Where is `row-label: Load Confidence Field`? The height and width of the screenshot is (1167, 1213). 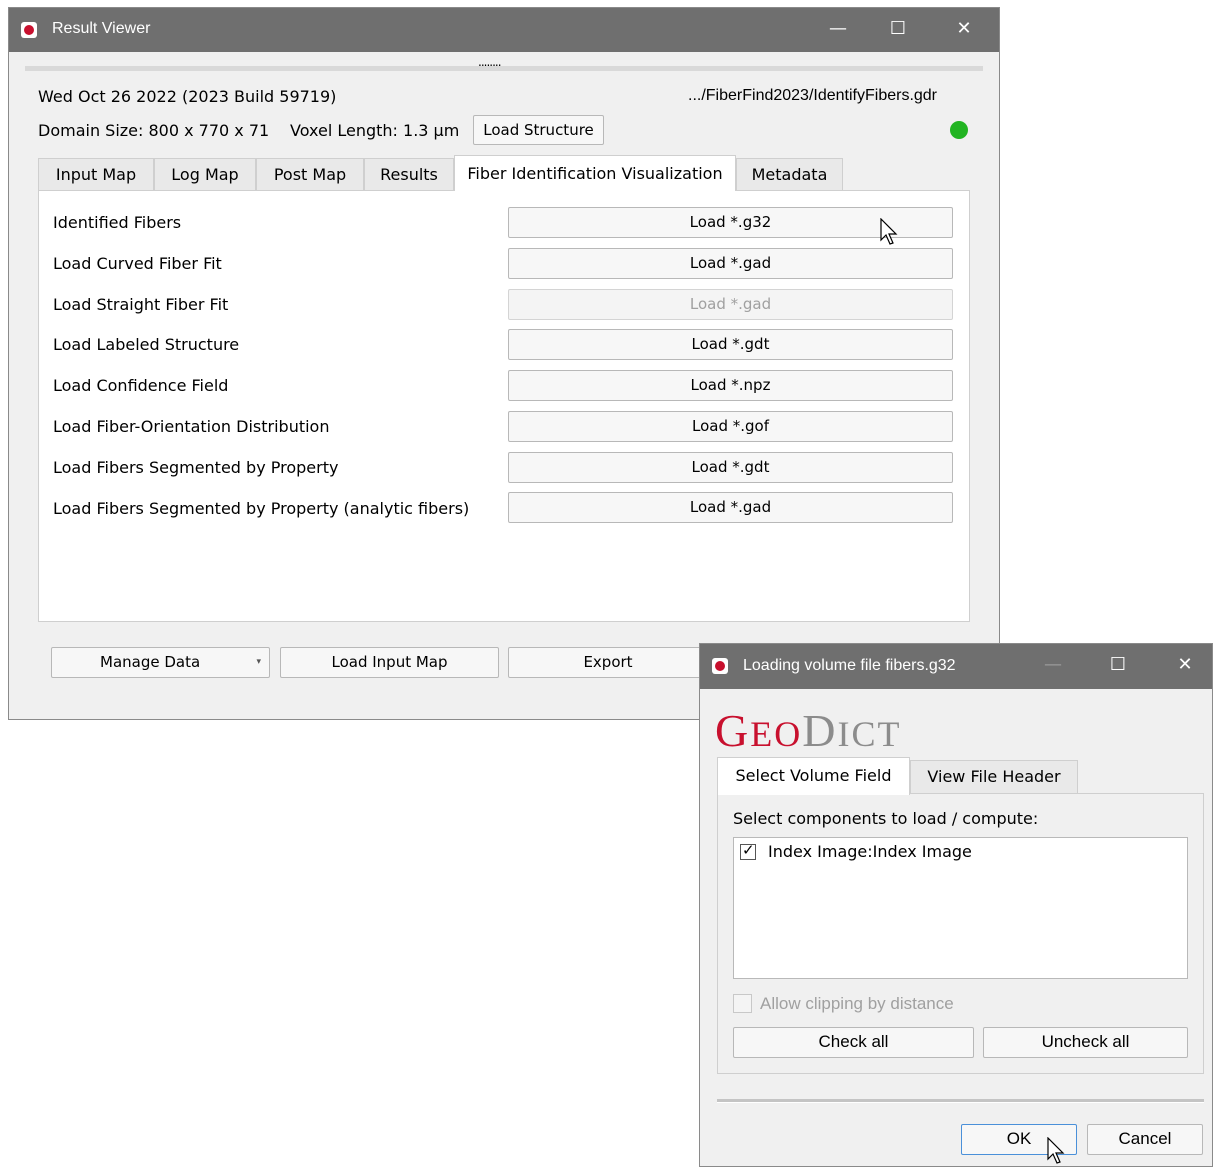 row-label: Load Confidence Field is located at coordinates (141, 385).